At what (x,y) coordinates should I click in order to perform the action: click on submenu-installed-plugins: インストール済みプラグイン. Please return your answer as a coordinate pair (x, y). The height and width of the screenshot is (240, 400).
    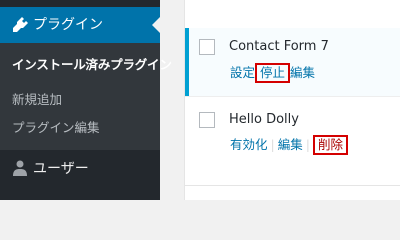
    Looking at the image, I should click on (92, 63).